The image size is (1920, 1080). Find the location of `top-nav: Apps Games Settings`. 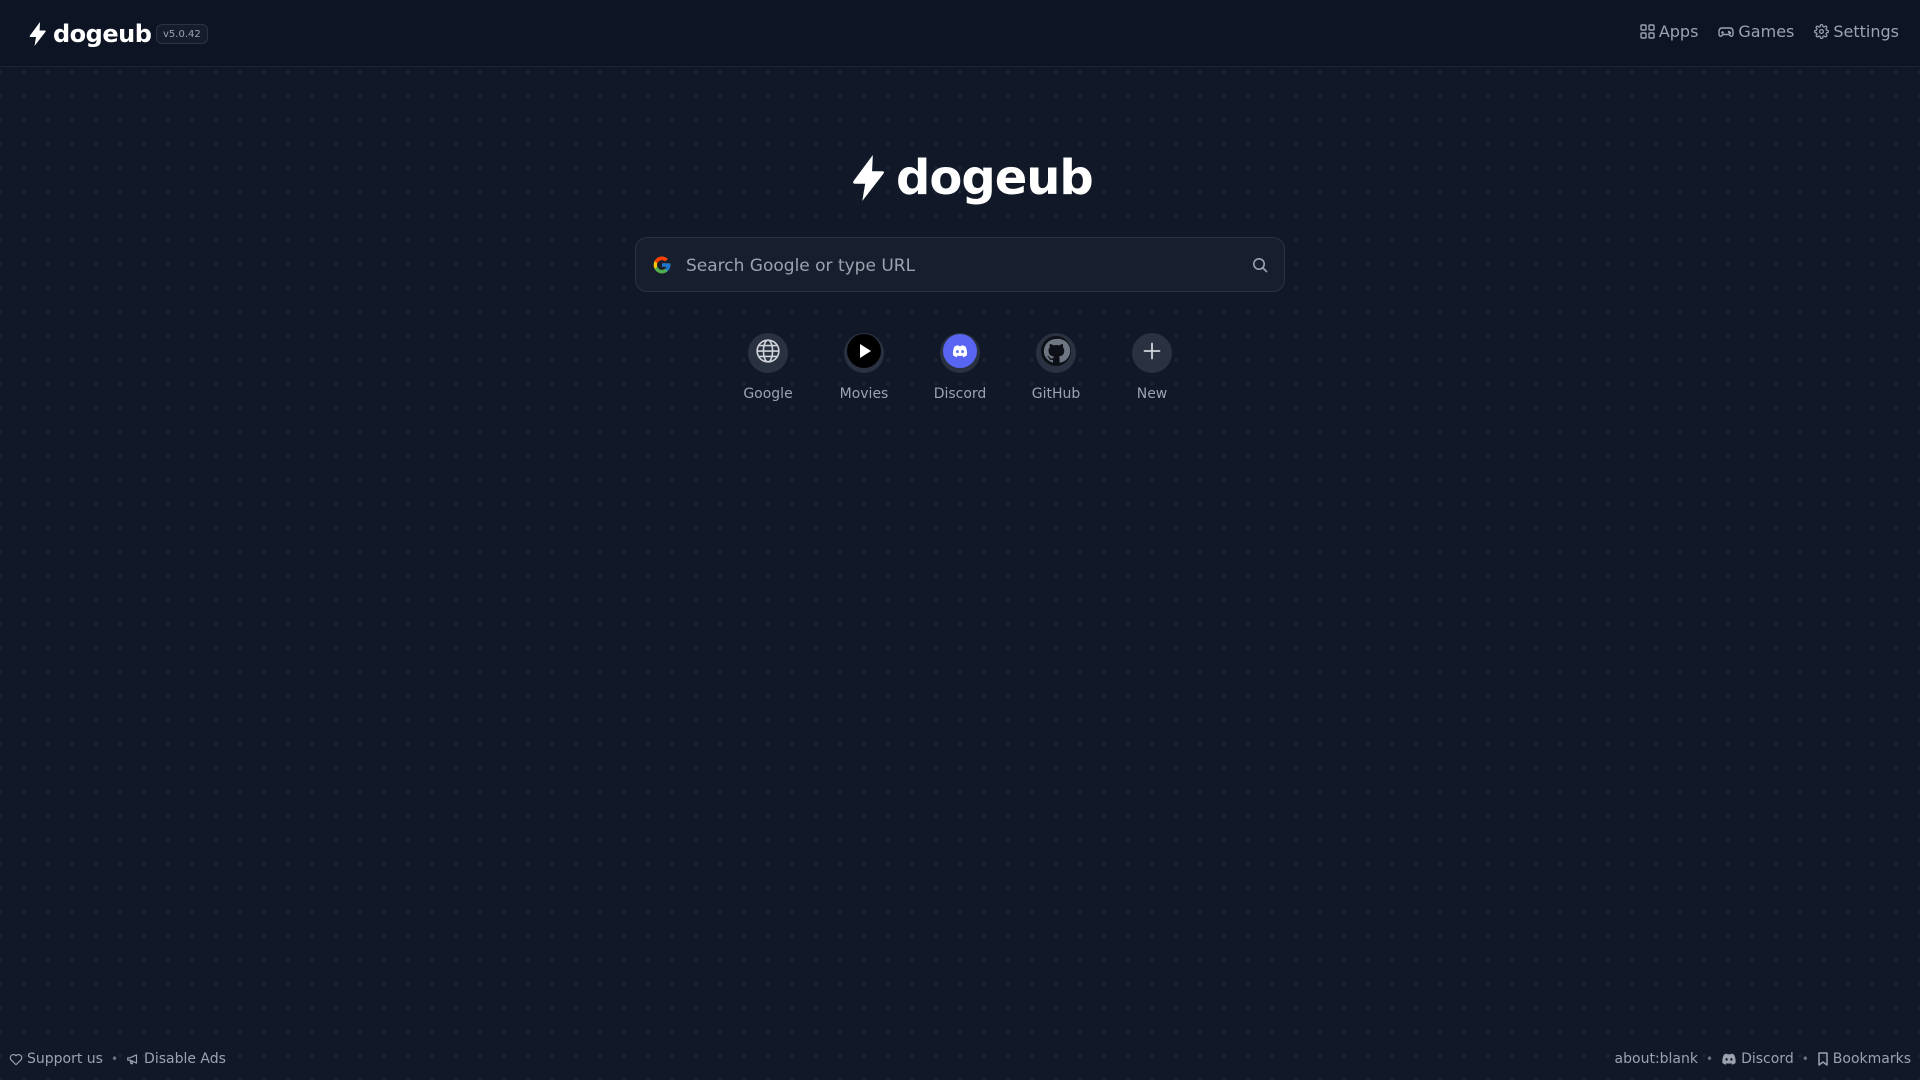

top-nav: Apps Games Settings is located at coordinates (1769, 31).